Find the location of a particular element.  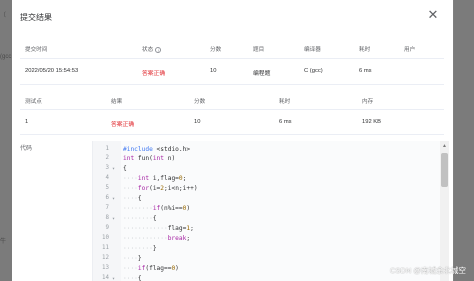

result-accepted: 答案正确 is located at coordinates (123, 125).